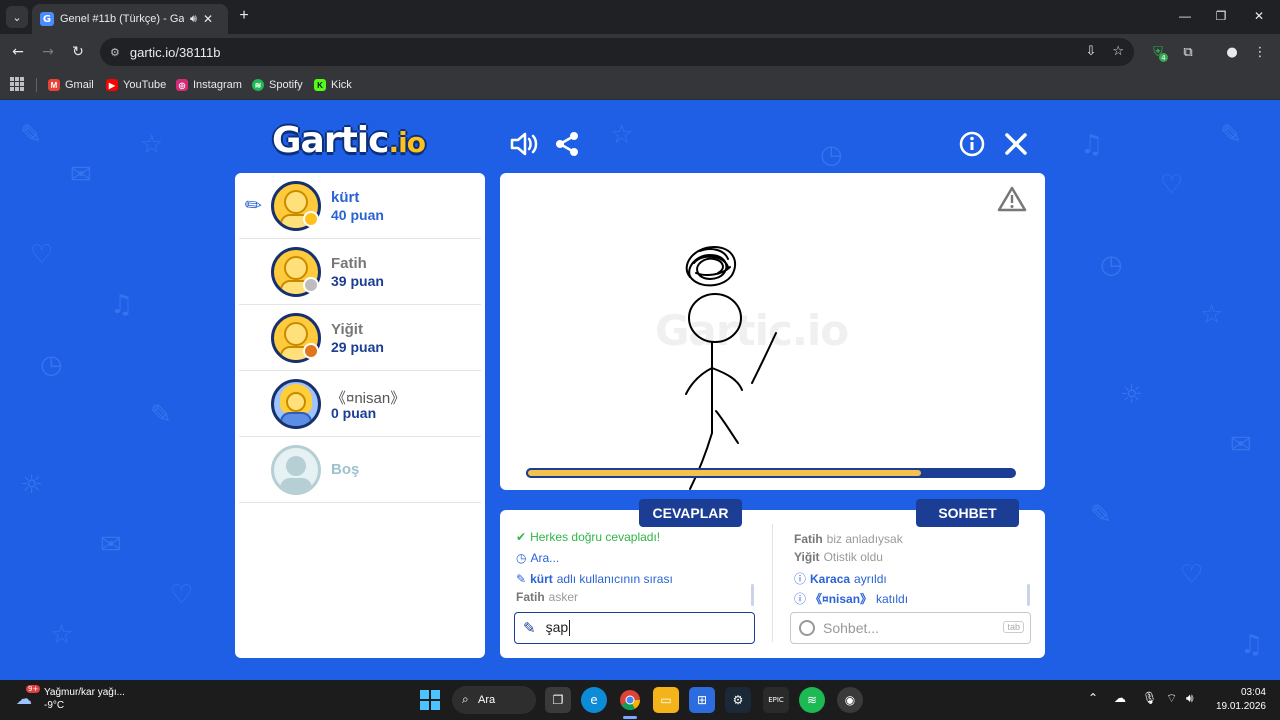  I want to click on bookmark-instagram: ◎ Instagram, so click(209, 85).